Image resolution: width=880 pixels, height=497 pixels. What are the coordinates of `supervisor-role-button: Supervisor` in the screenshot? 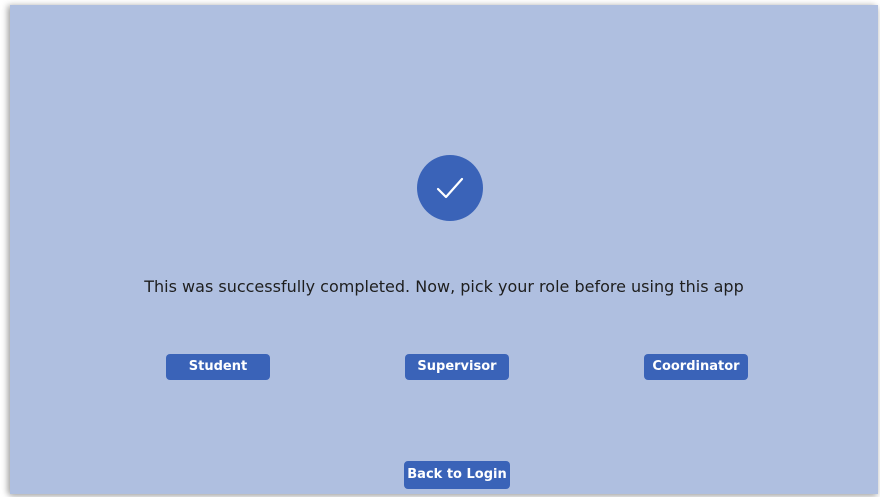 It's located at (457, 367).